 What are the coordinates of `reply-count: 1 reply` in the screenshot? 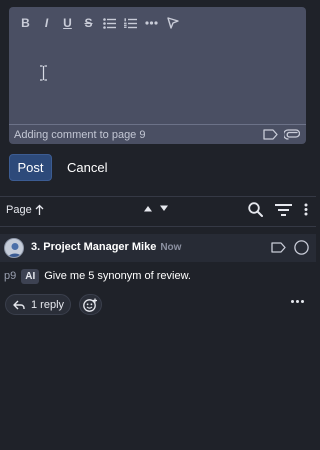 It's located at (48, 304).